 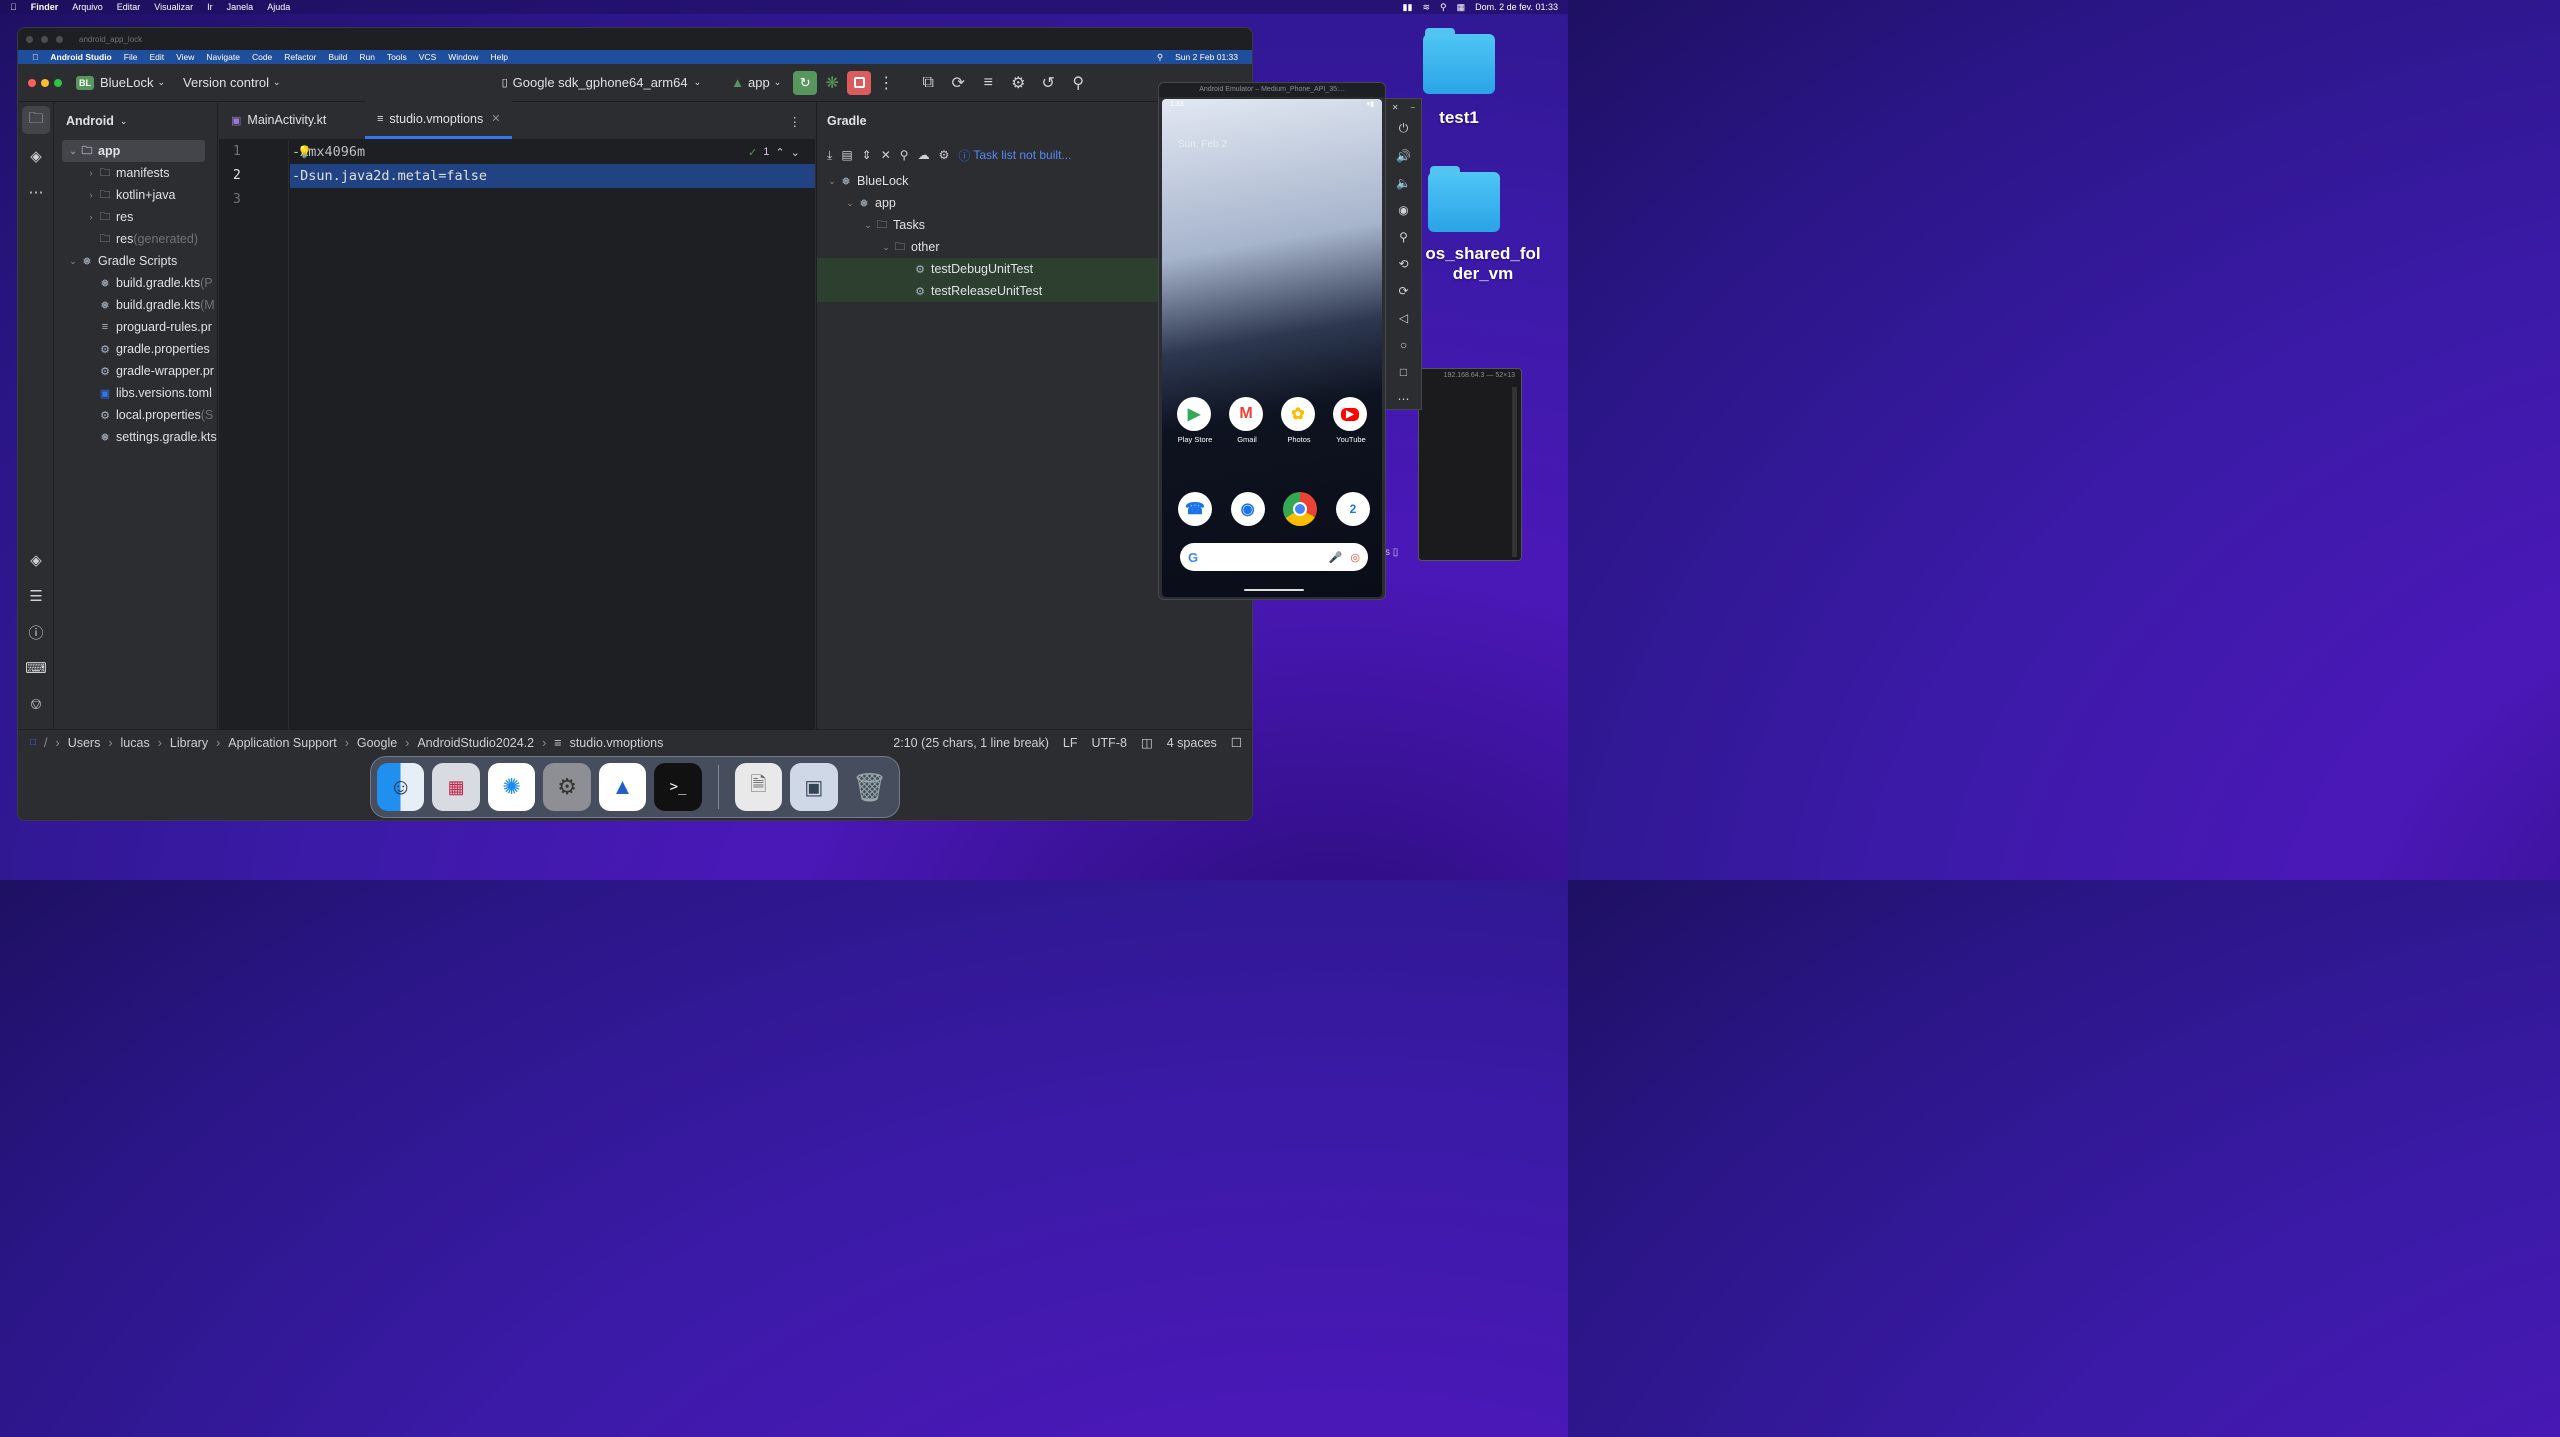 I want to click on device-manager-icon: ⚙, so click(x=1018, y=83).